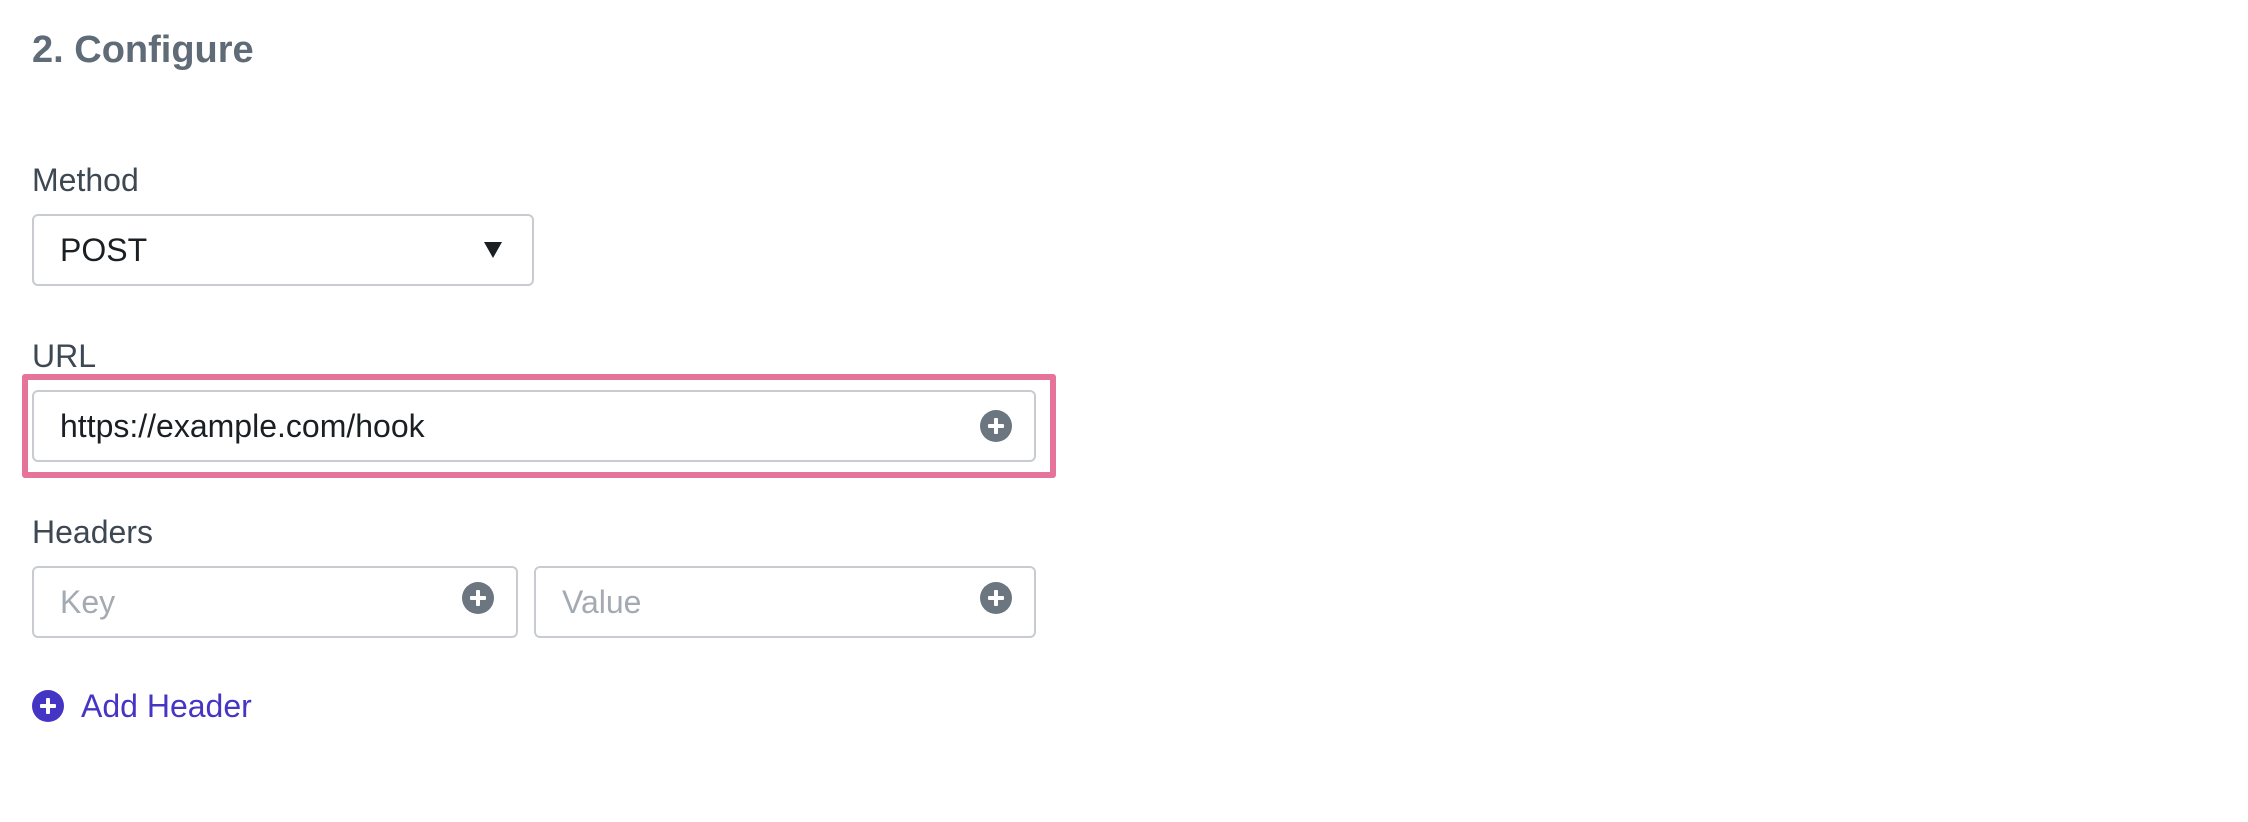  I want to click on add-header-label: Add Header, so click(166, 706).